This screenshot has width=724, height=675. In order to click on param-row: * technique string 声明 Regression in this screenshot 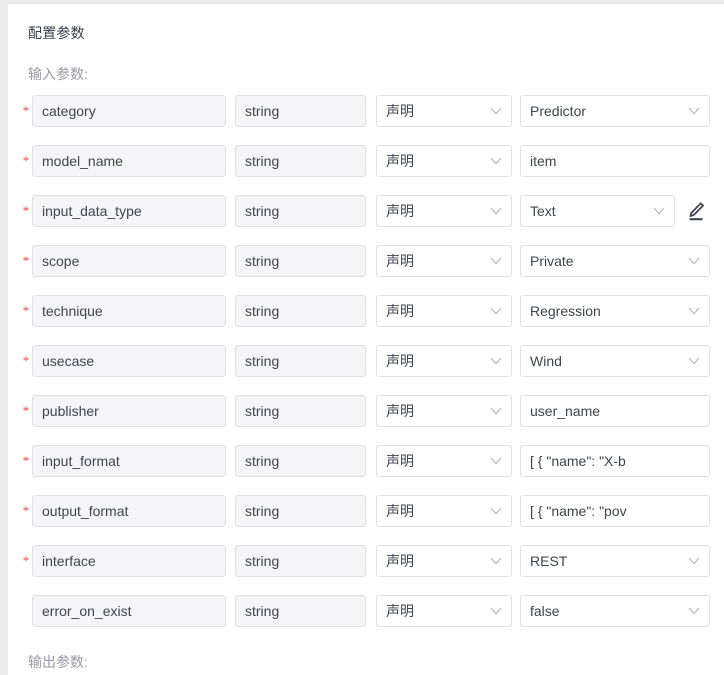, I will do `click(366, 320)`.